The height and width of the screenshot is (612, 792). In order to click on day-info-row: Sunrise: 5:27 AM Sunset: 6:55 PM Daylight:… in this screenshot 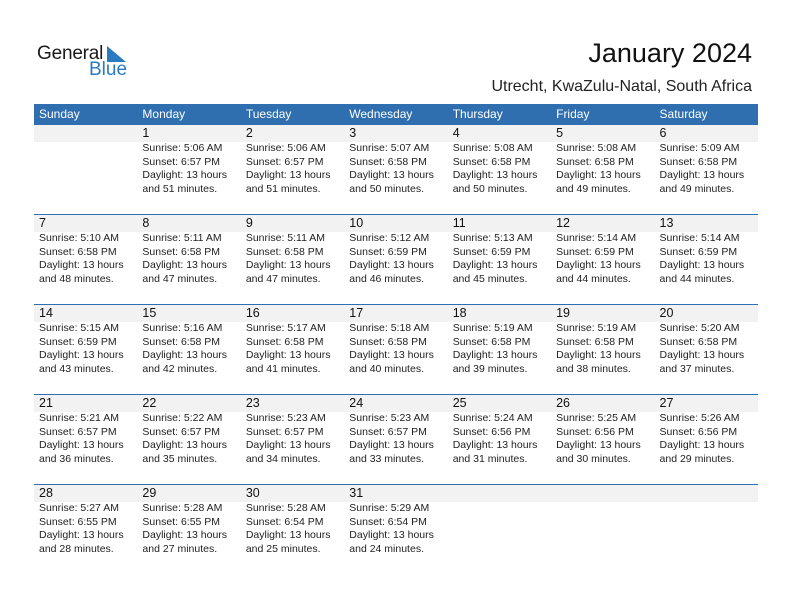, I will do `click(396, 529)`.